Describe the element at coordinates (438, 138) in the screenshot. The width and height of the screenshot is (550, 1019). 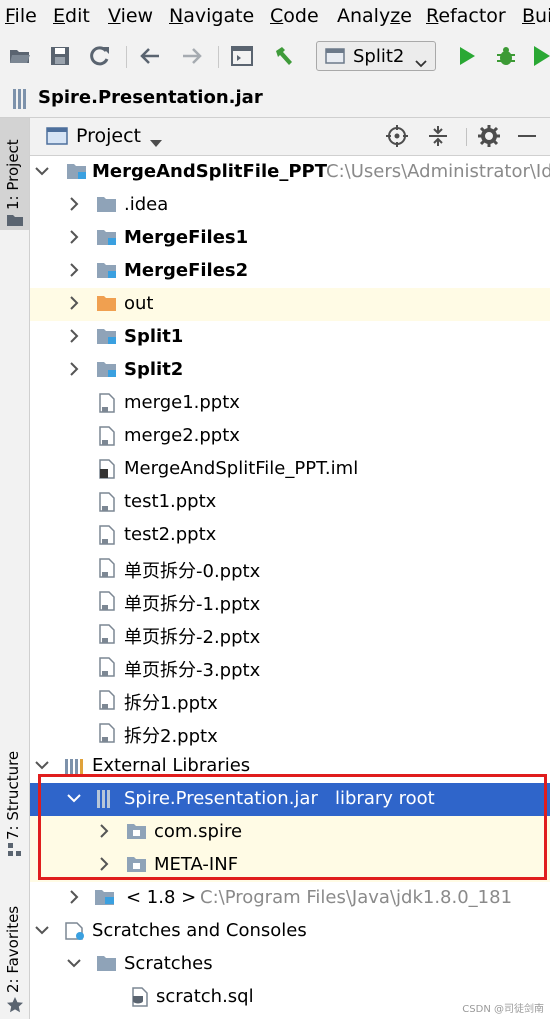
I see `collapse-all-icon` at that location.